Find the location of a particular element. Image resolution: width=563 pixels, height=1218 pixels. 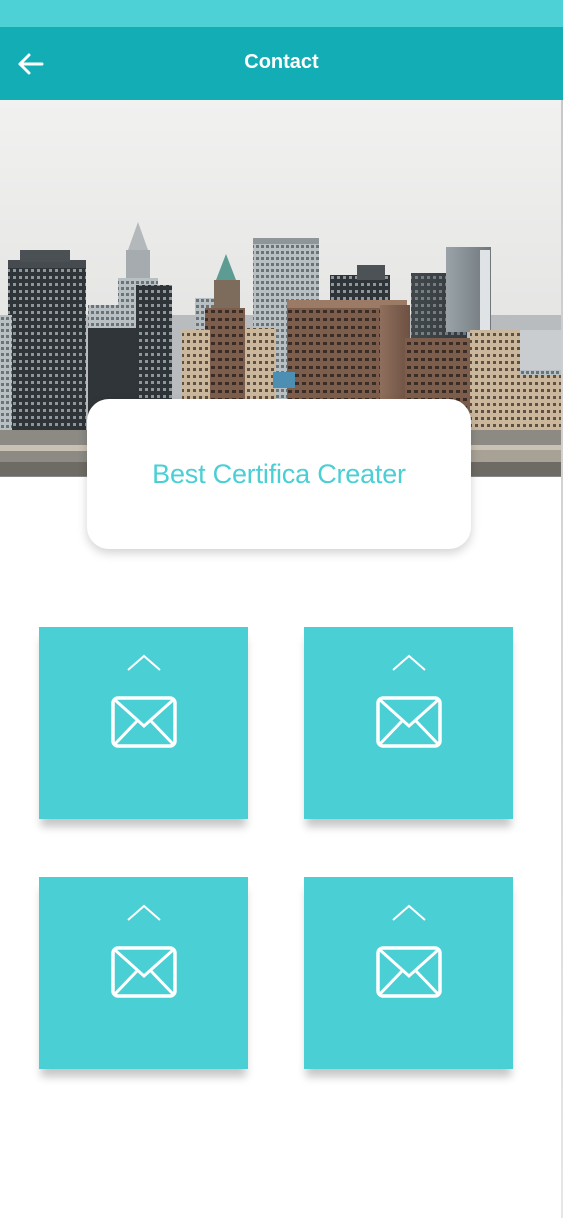

arrow-left-icon is located at coordinates (31, 64).